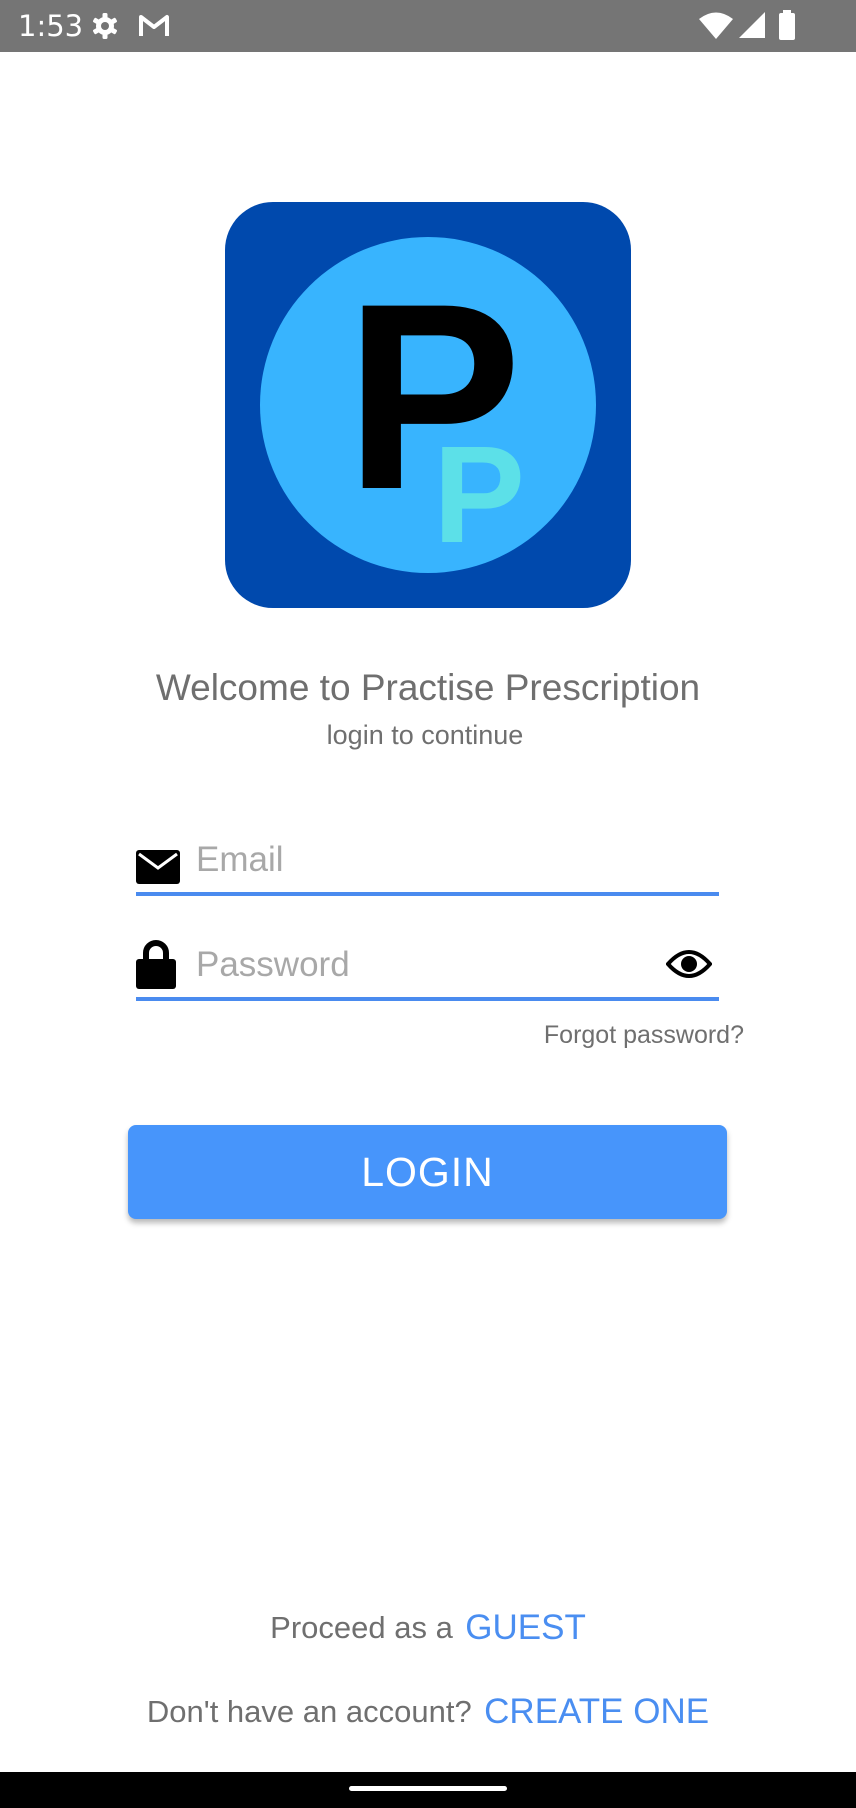 This screenshot has height=1808, width=856. What do you see at coordinates (479, 495) in the screenshot?
I see `logo-letter-small: P` at bounding box center [479, 495].